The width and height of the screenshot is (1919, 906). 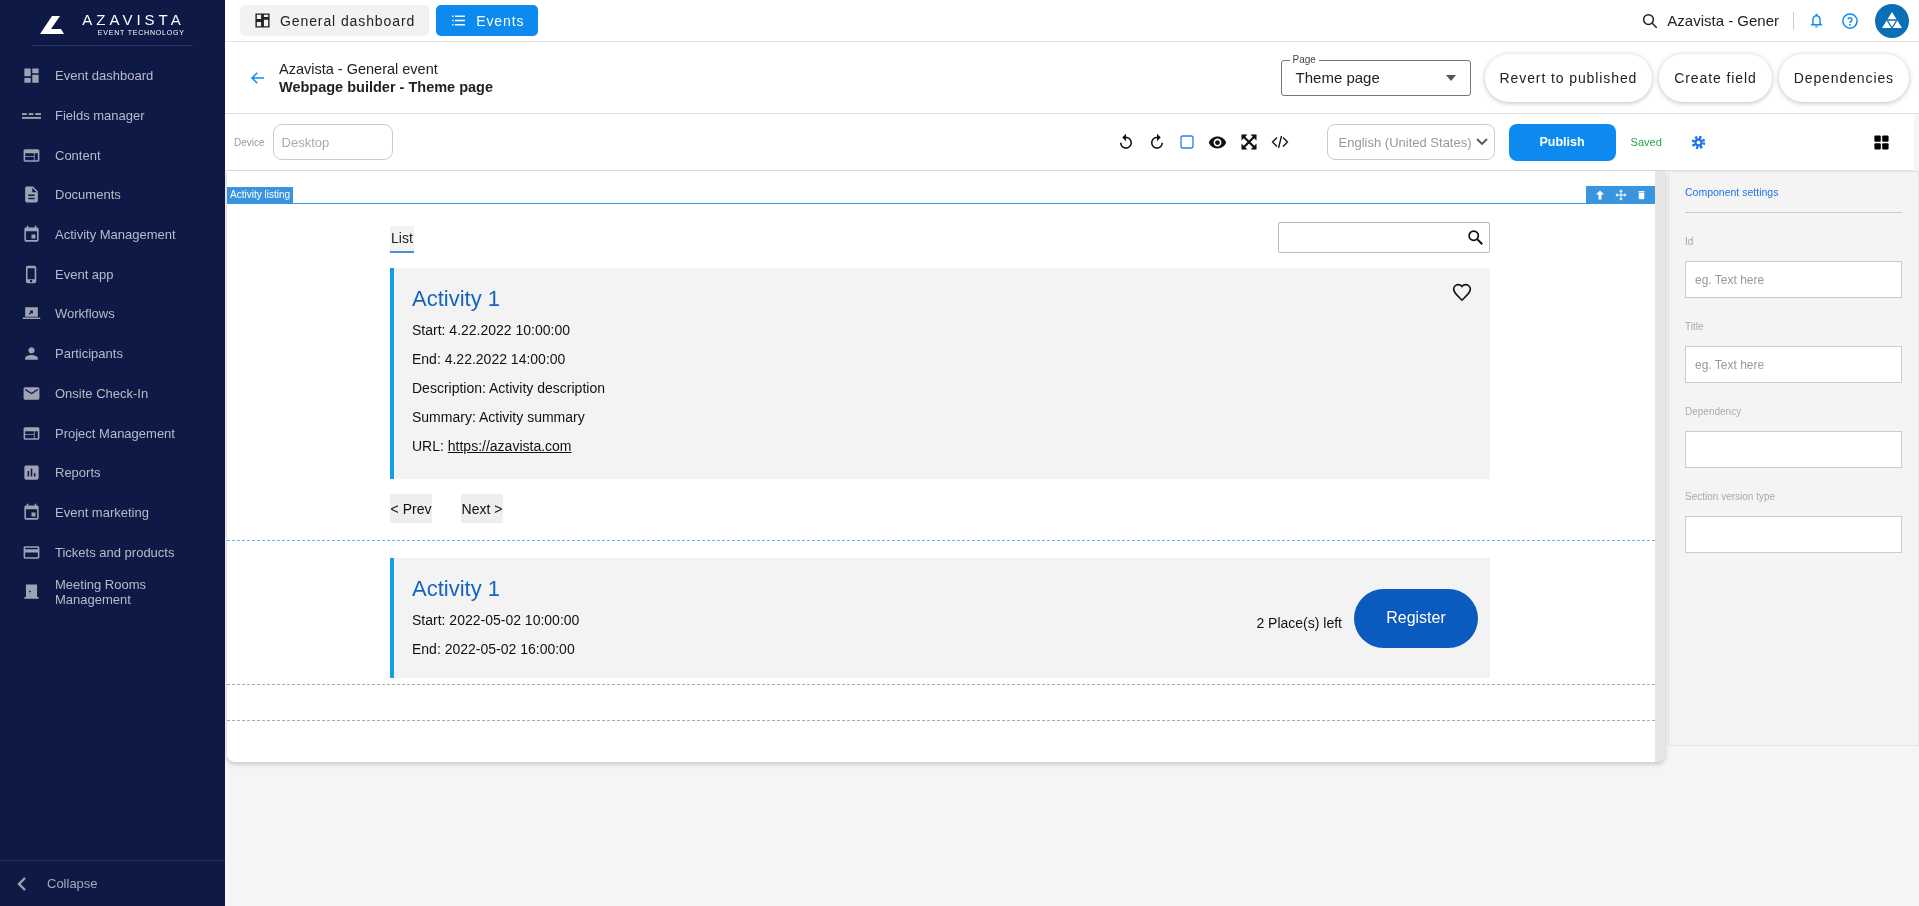 I want to click on door-icon, so click(x=31, y=592).